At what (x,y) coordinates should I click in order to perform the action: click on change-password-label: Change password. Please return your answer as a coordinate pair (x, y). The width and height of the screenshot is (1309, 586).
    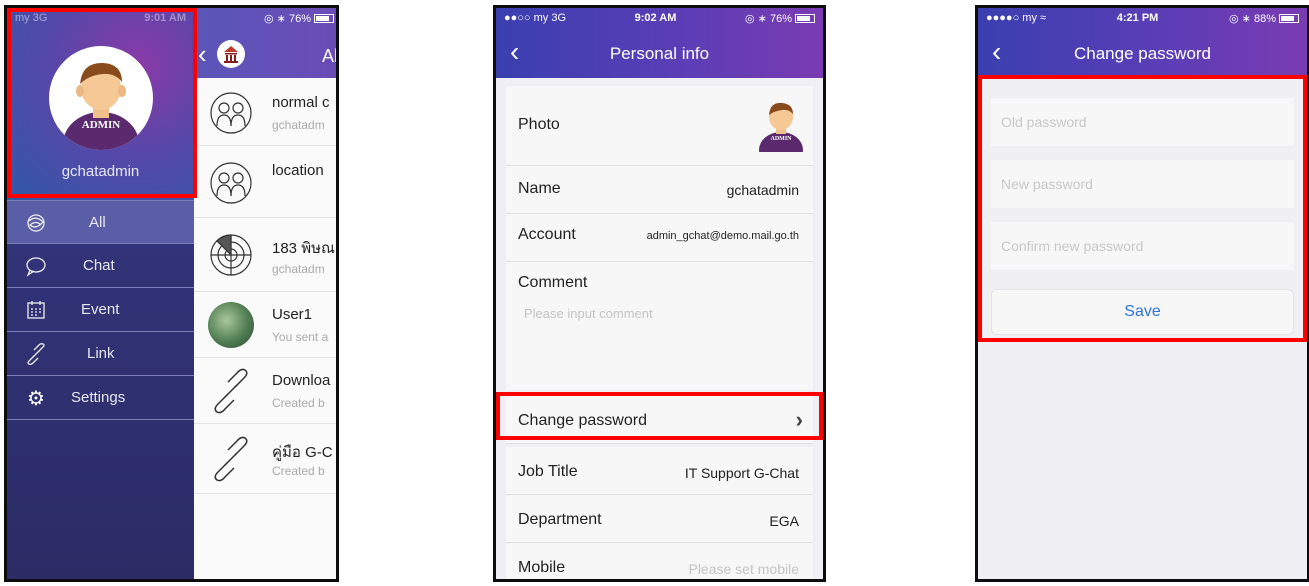
    Looking at the image, I should click on (582, 420).